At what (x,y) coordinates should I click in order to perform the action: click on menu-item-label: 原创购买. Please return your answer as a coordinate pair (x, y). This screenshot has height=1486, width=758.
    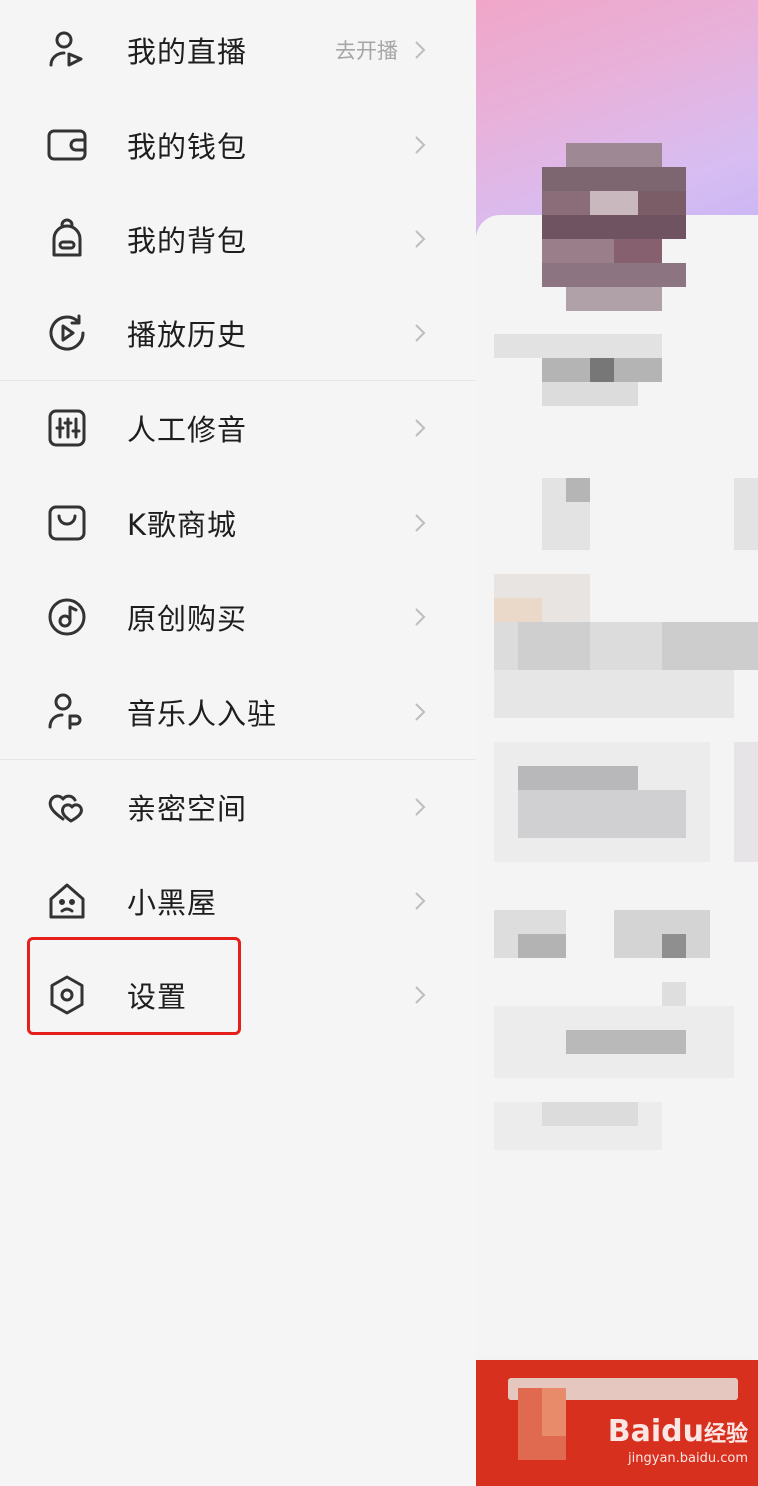
    Looking at the image, I should click on (187, 619).